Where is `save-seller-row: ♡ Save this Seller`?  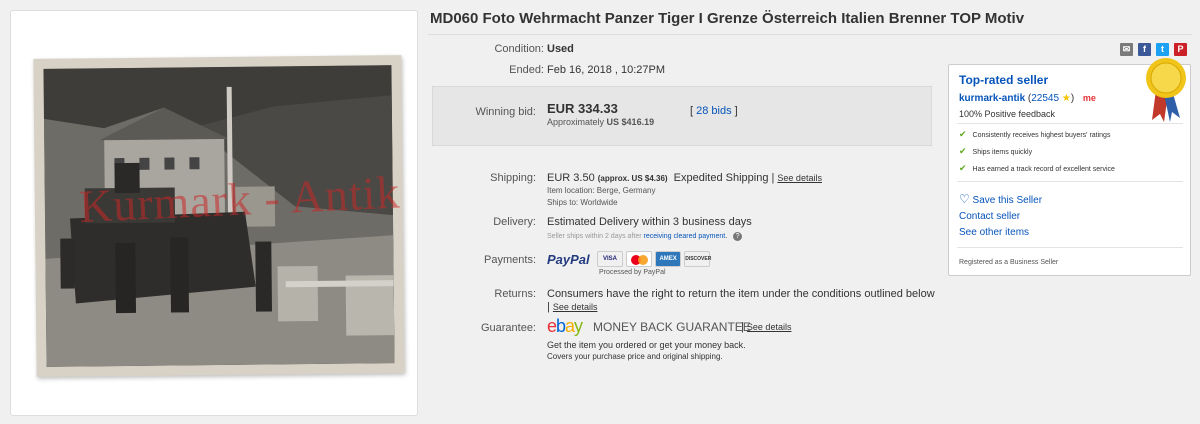 save-seller-row: ♡ Save this Seller is located at coordinates (1000, 199).